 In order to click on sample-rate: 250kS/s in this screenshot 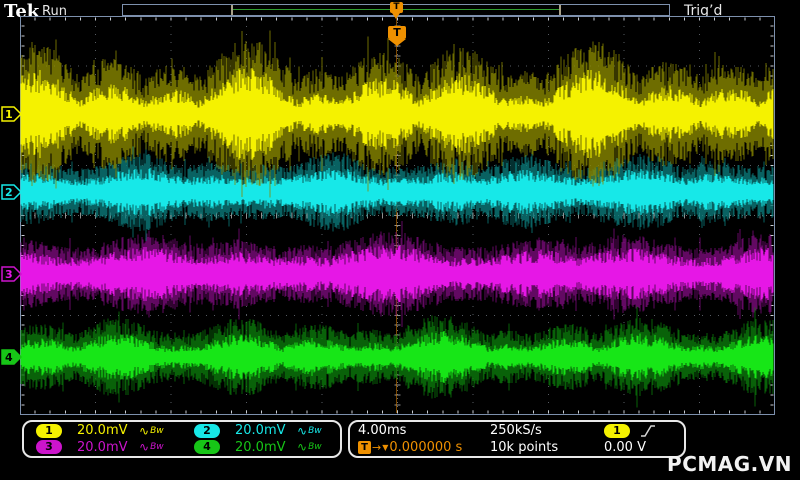, I will do `click(516, 431)`.